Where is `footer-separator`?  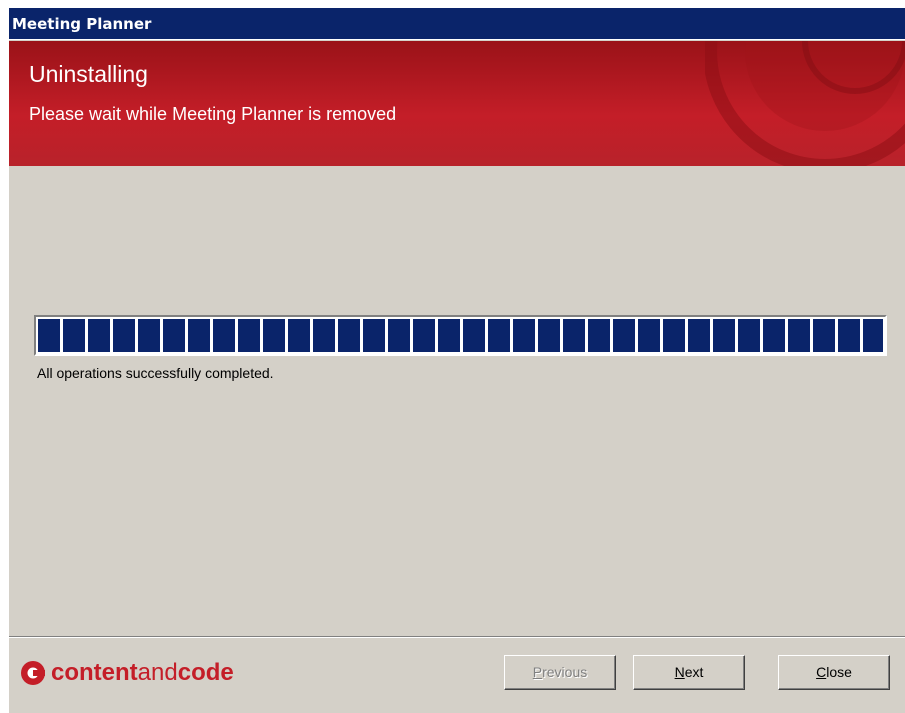 footer-separator is located at coordinates (457, 637).